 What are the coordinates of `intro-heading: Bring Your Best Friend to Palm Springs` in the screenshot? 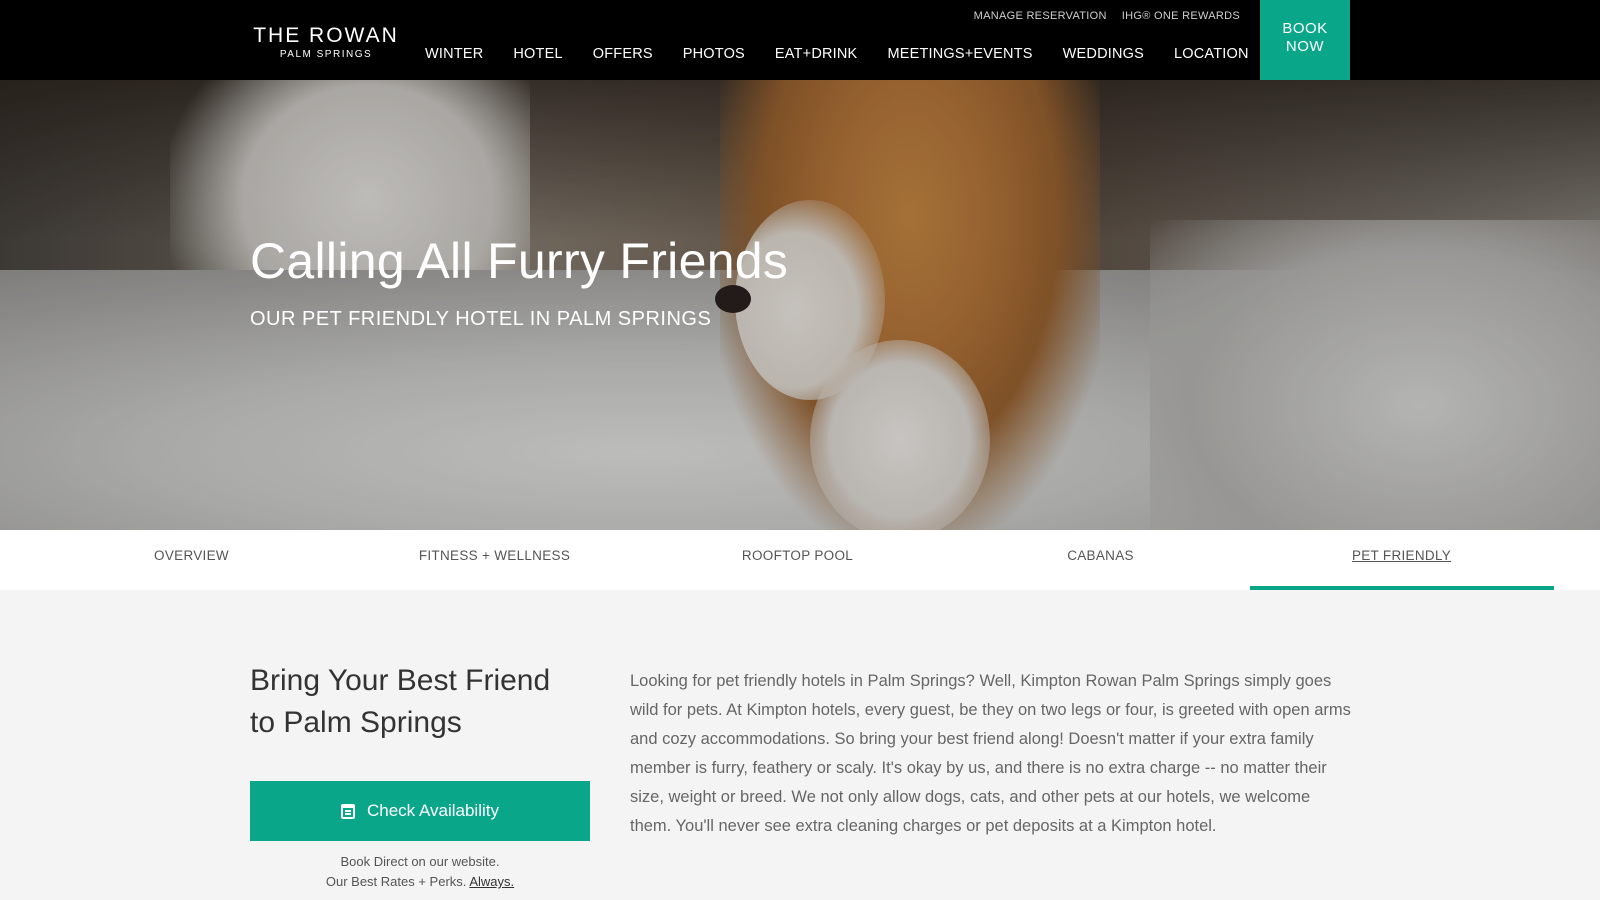 It's located at (430, 702).